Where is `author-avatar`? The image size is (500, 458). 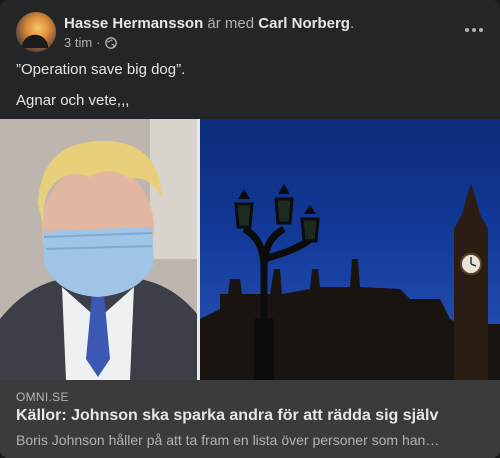 author-avatar is located at coordinates (36, 32).